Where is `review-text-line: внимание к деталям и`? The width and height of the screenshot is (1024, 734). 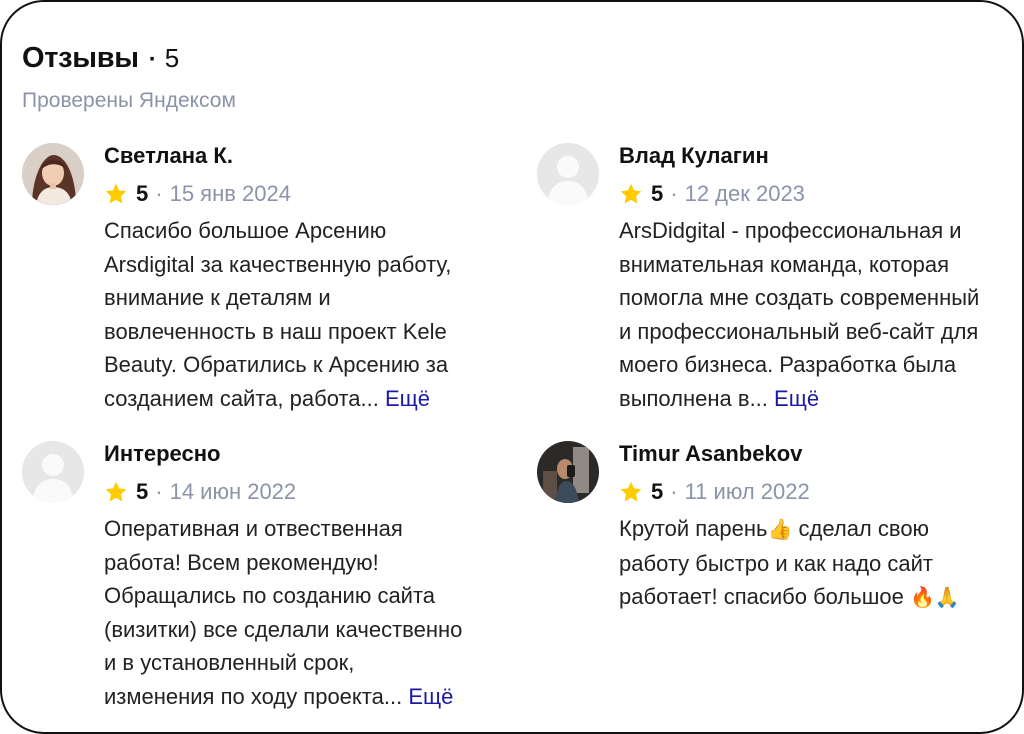 review-text-line: внимание к деталям и is located at coordinates (217, 298).